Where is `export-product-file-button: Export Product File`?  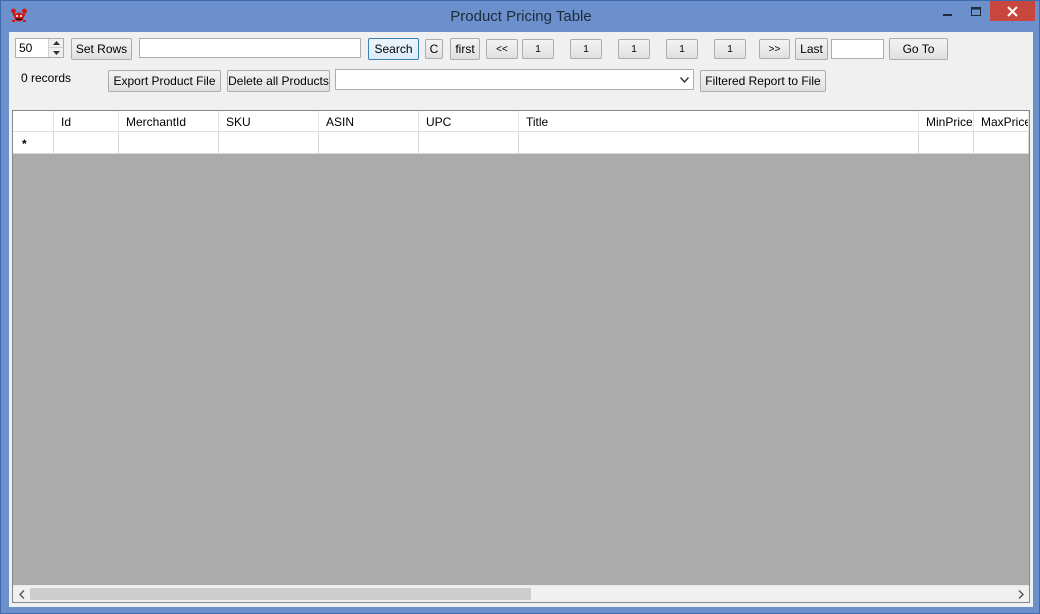 export-product-file-button: Export Product File is located at coordinates (164, 81).